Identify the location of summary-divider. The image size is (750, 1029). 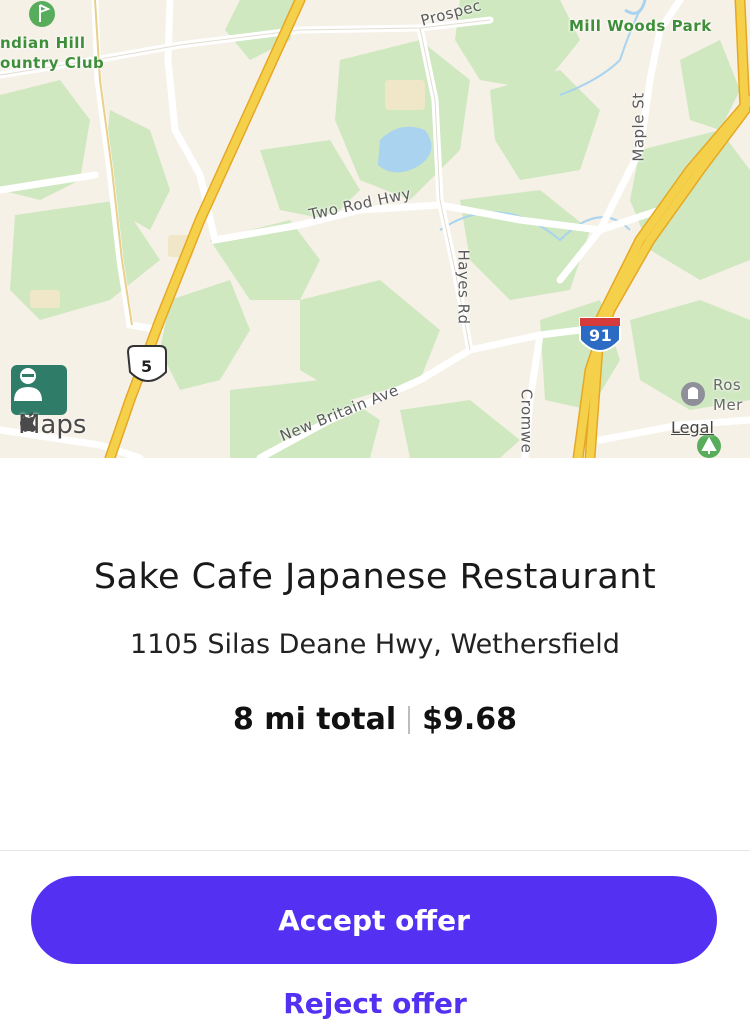
(409, 719).